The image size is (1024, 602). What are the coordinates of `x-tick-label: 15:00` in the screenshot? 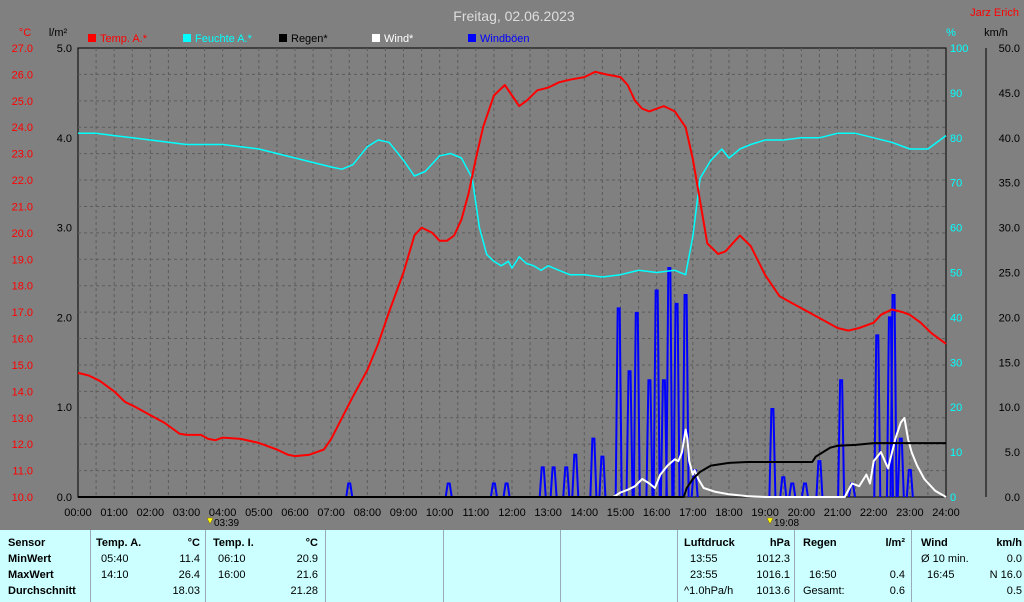 It's located at (621, 513).